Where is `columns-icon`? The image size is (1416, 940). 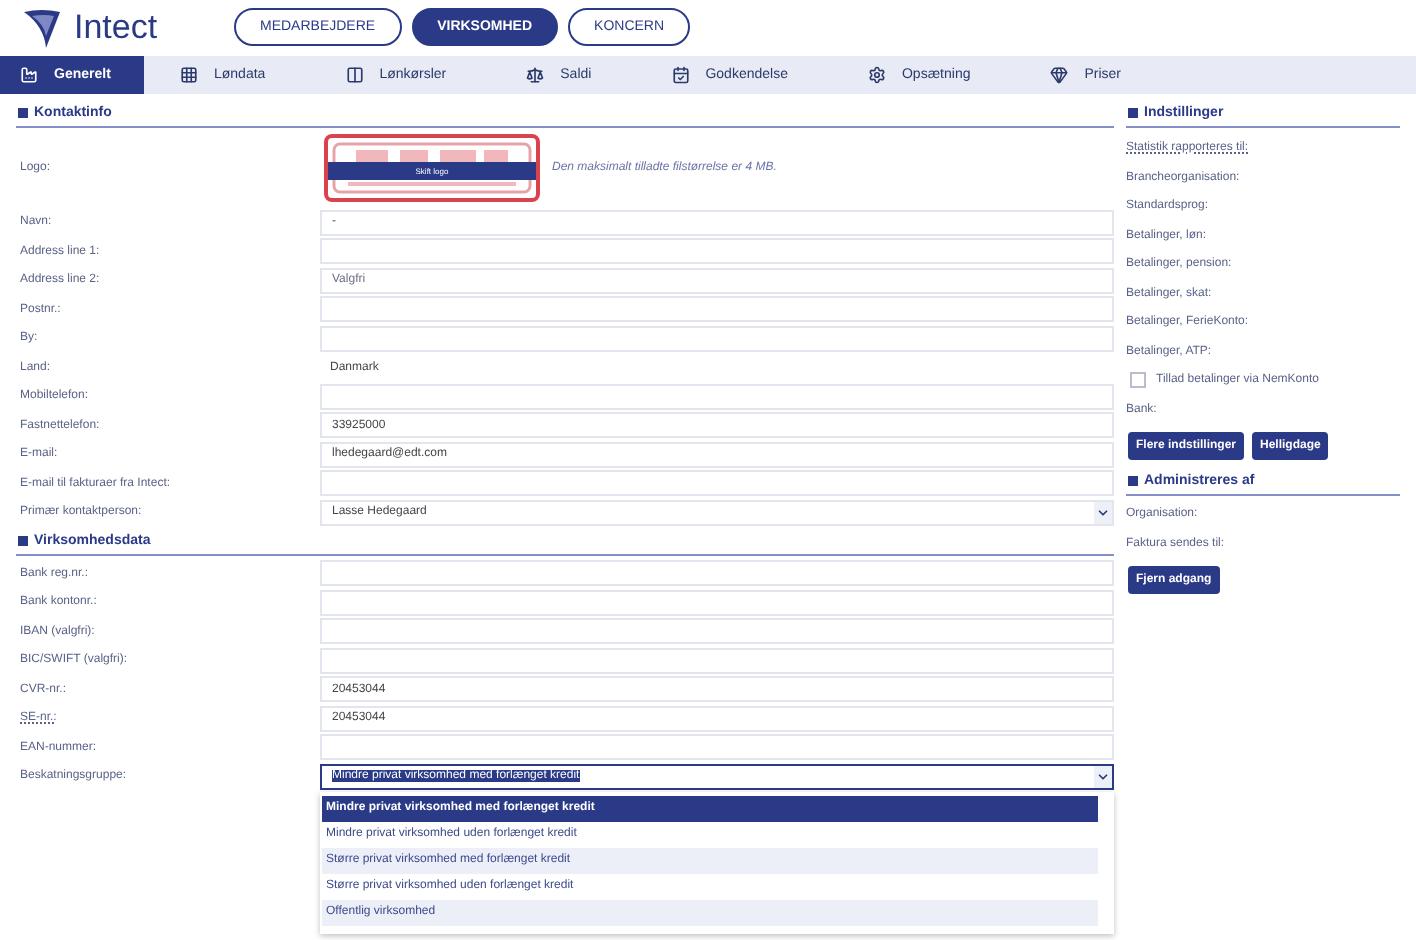 columns-icon is located at coordinates (354, 75).